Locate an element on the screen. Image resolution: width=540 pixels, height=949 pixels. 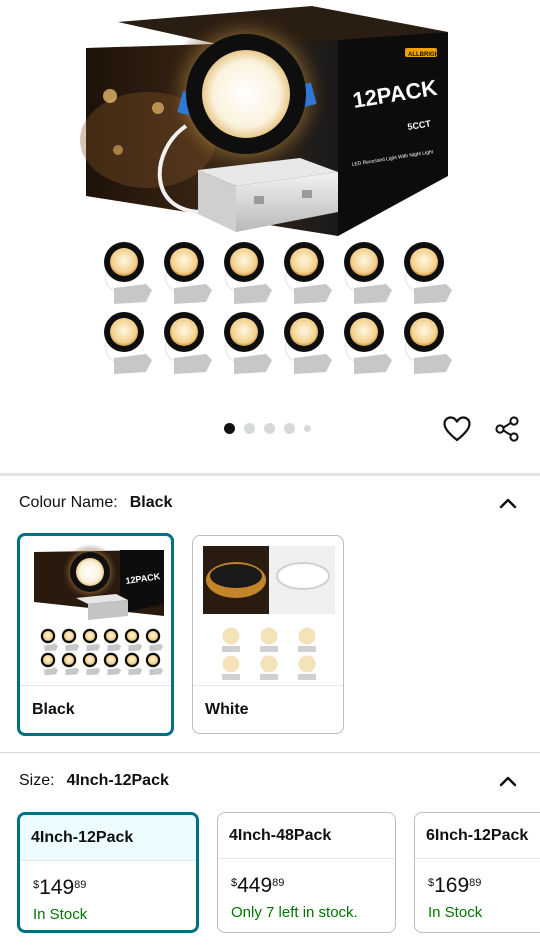
share-icon is located at coordinates (507, 429).